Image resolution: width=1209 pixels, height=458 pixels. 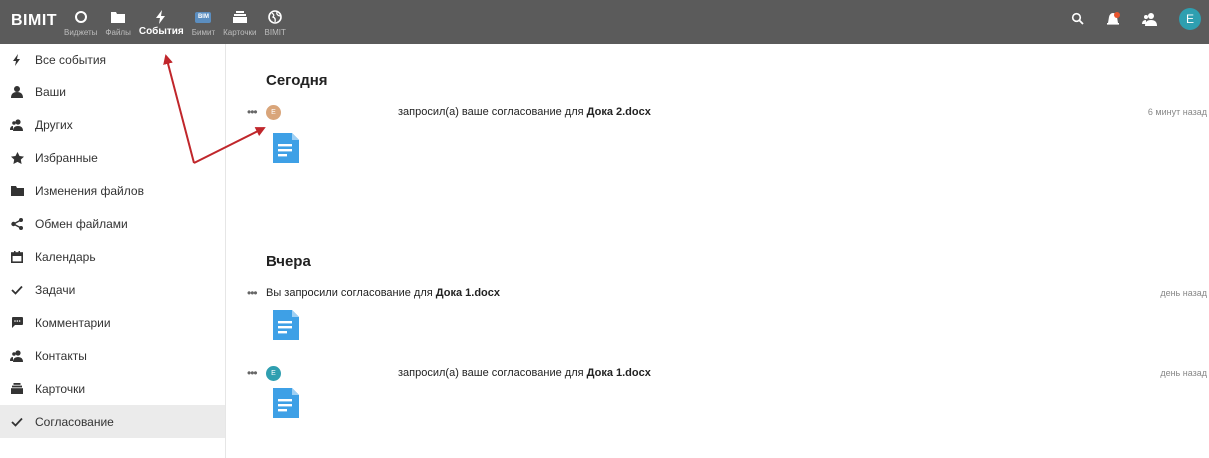 What do you see at coordinates (112, 289) in the screenshot?
I see `sidebar-item-tasks: Задачи` at bounding box center [112, 289].